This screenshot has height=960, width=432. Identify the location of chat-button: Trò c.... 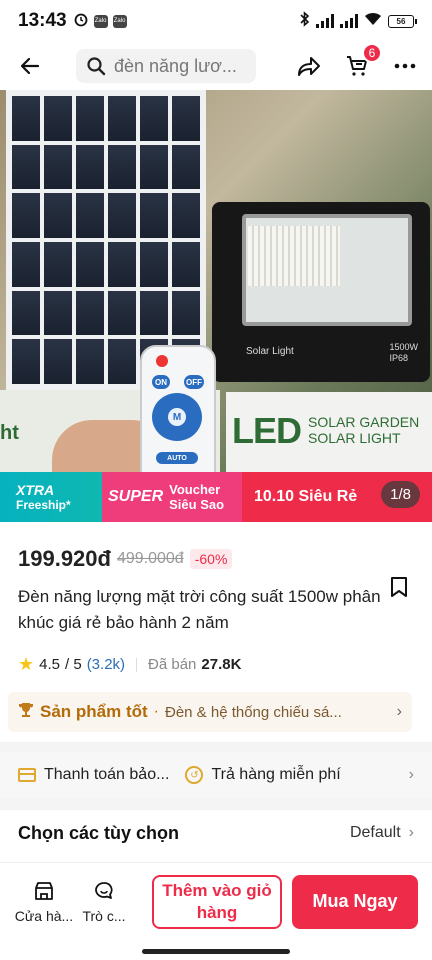
(104, 902).